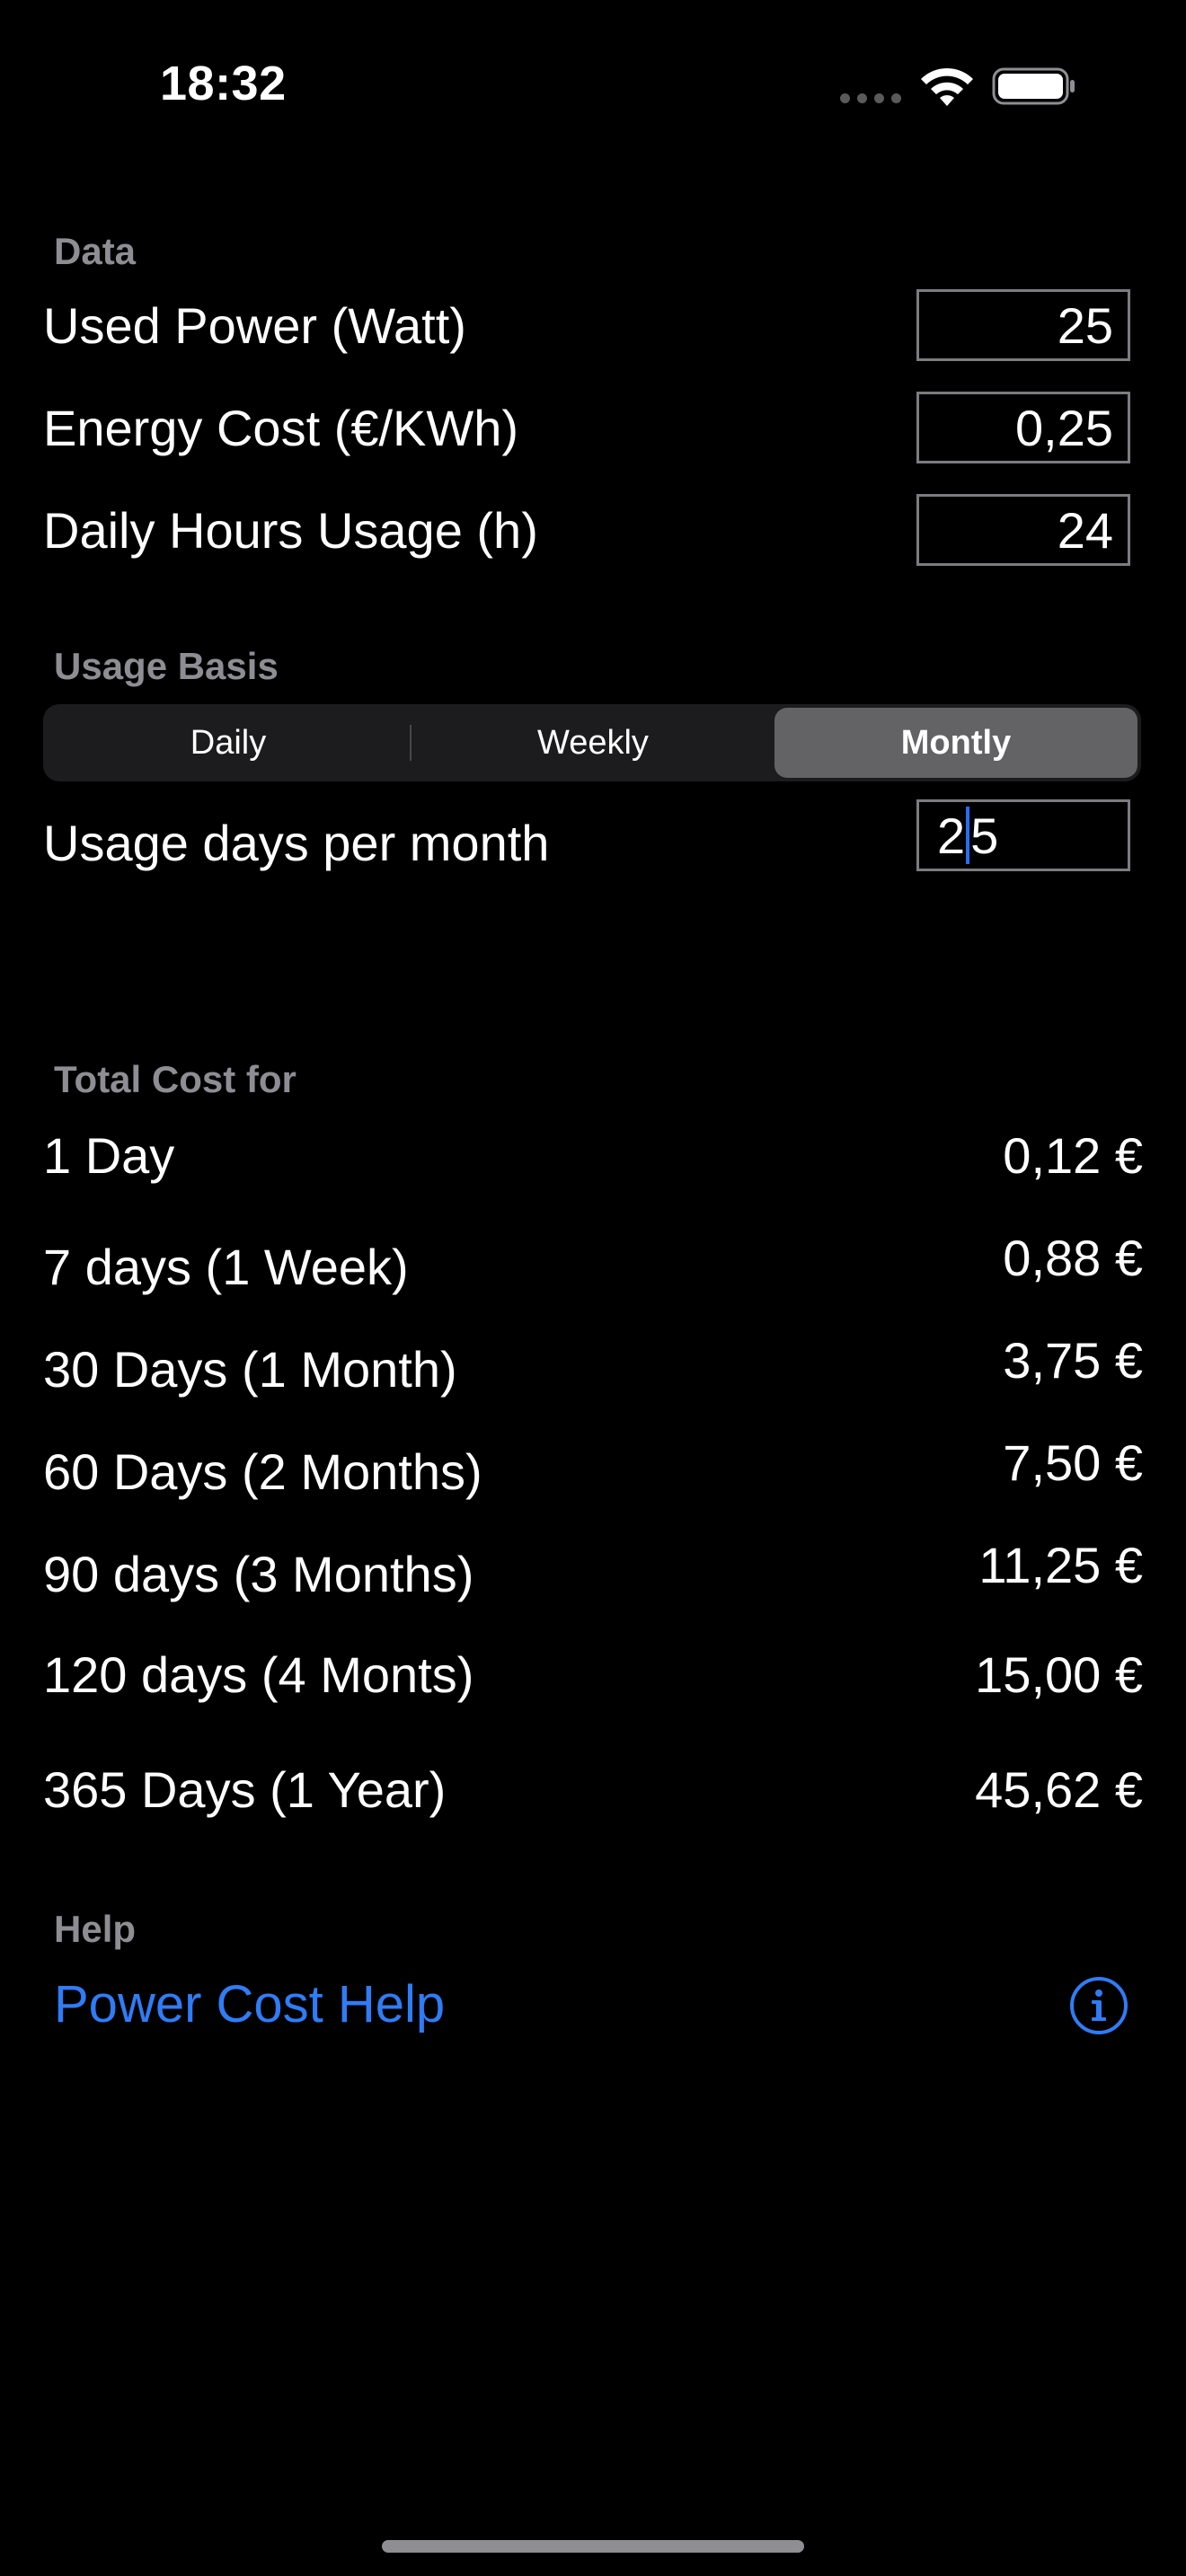  I want to click on usage-days-label: Usage days per month, so click(296, 843).